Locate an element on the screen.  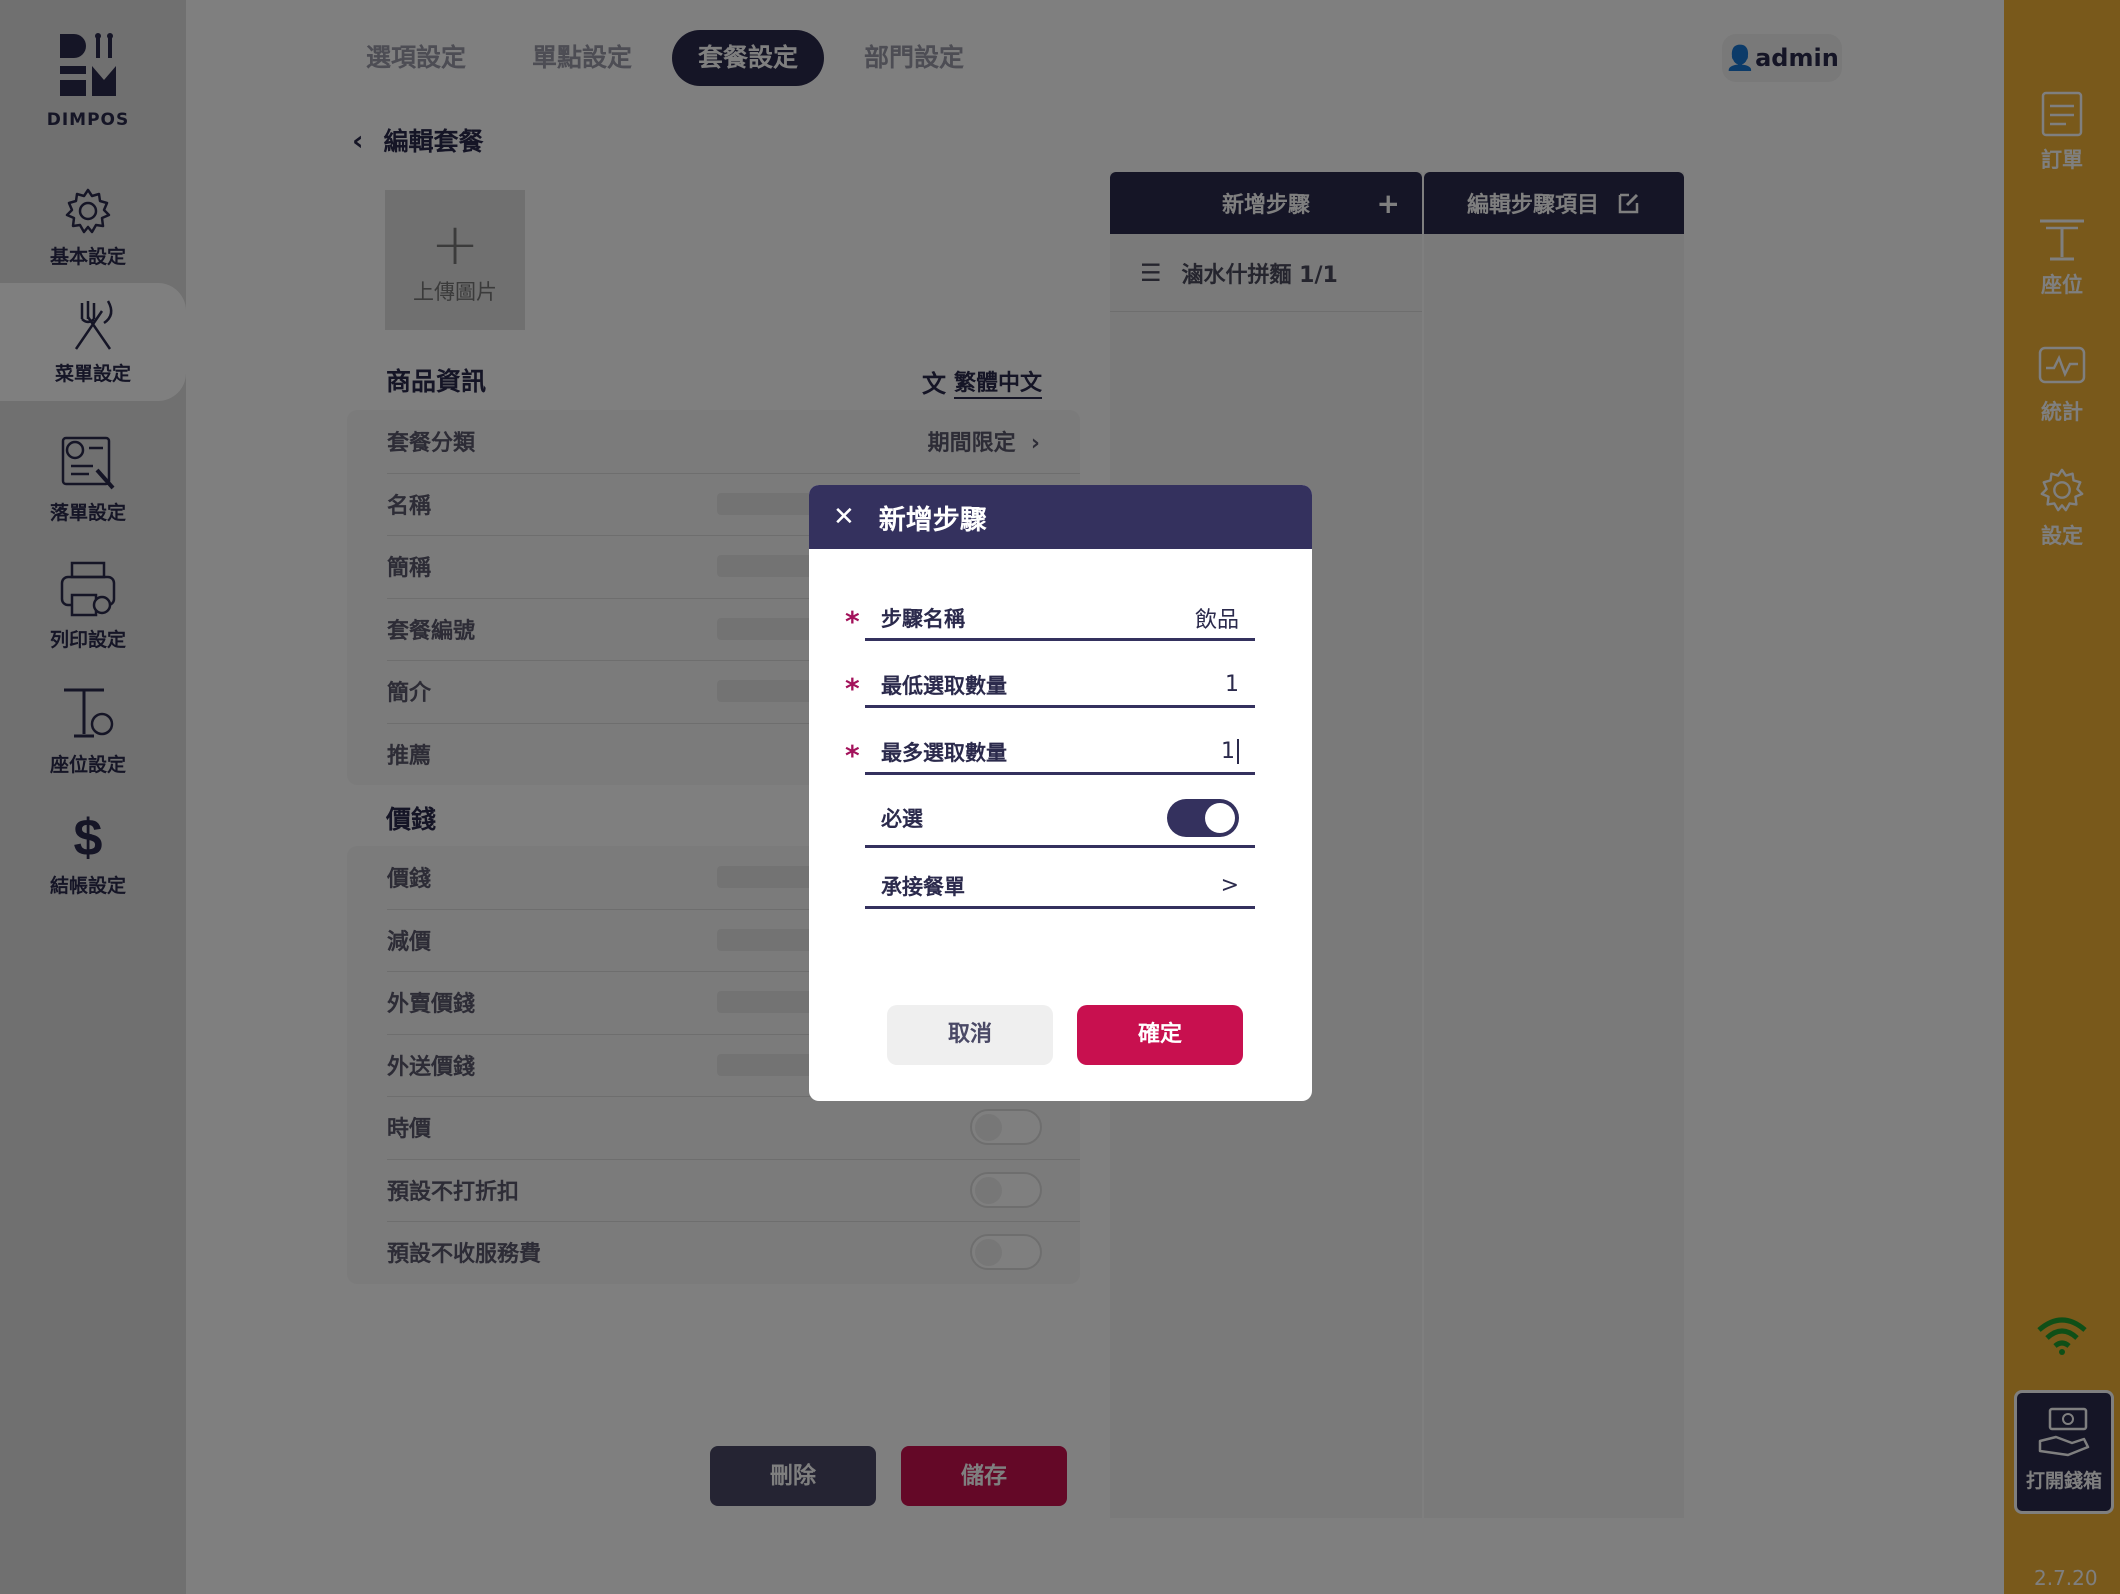
field-label: 承接餐單 is located at coordinates (923, 886).